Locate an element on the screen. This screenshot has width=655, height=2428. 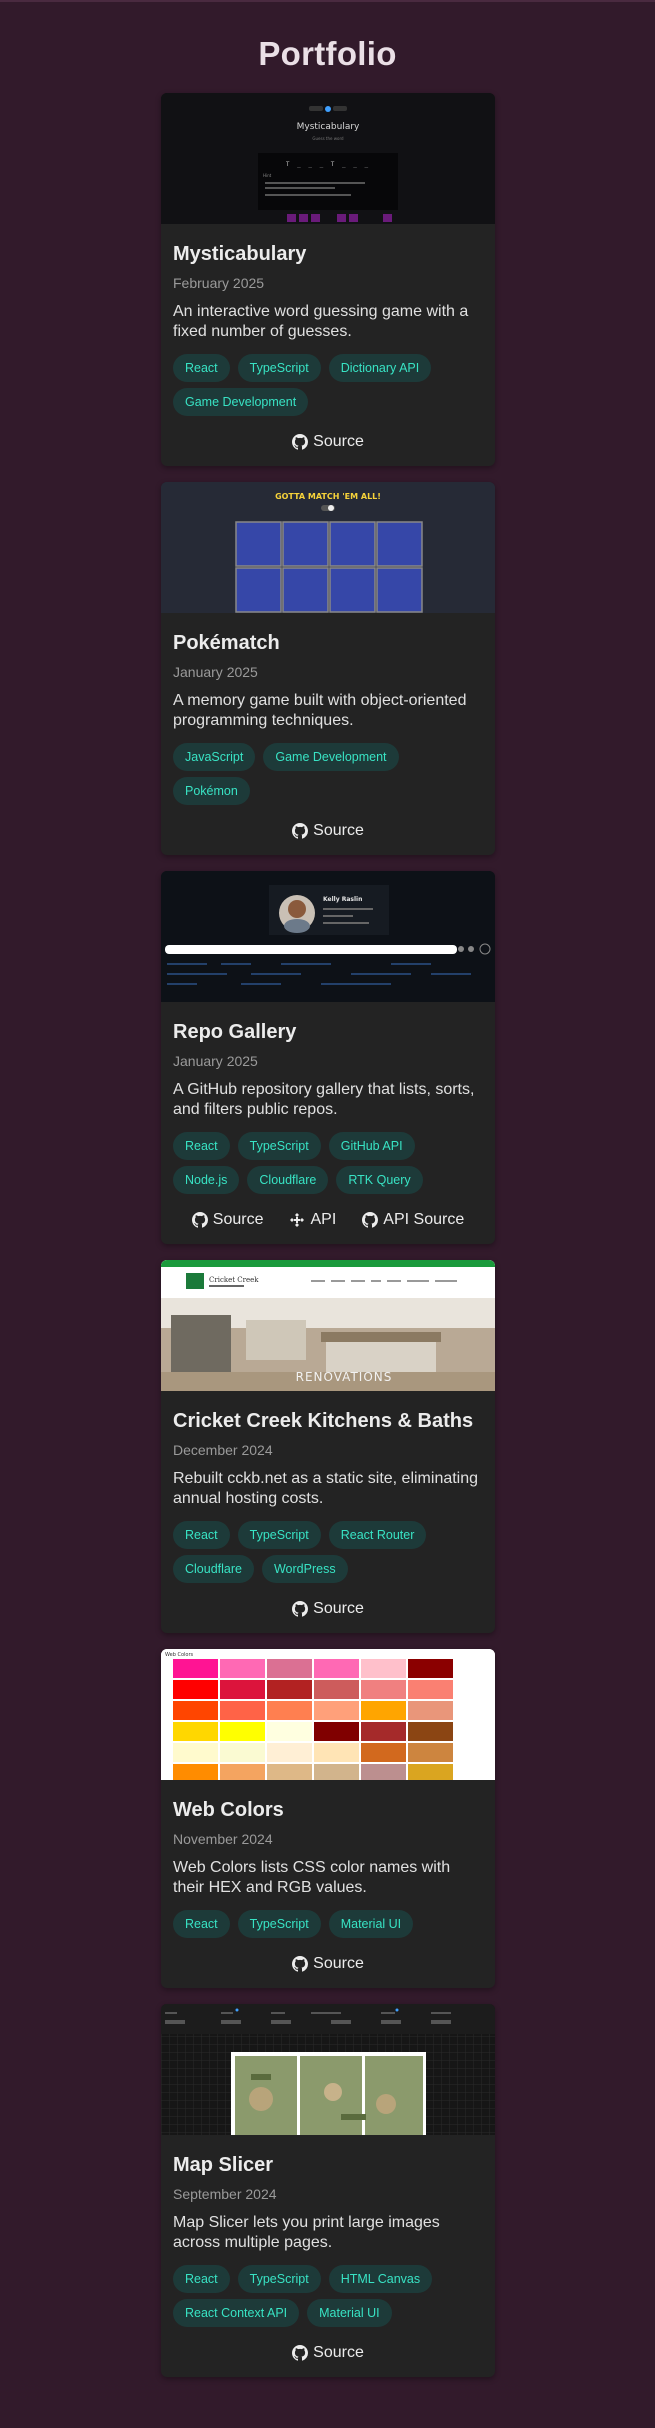
tag: Node.js is located at coordinates (206, 1180).